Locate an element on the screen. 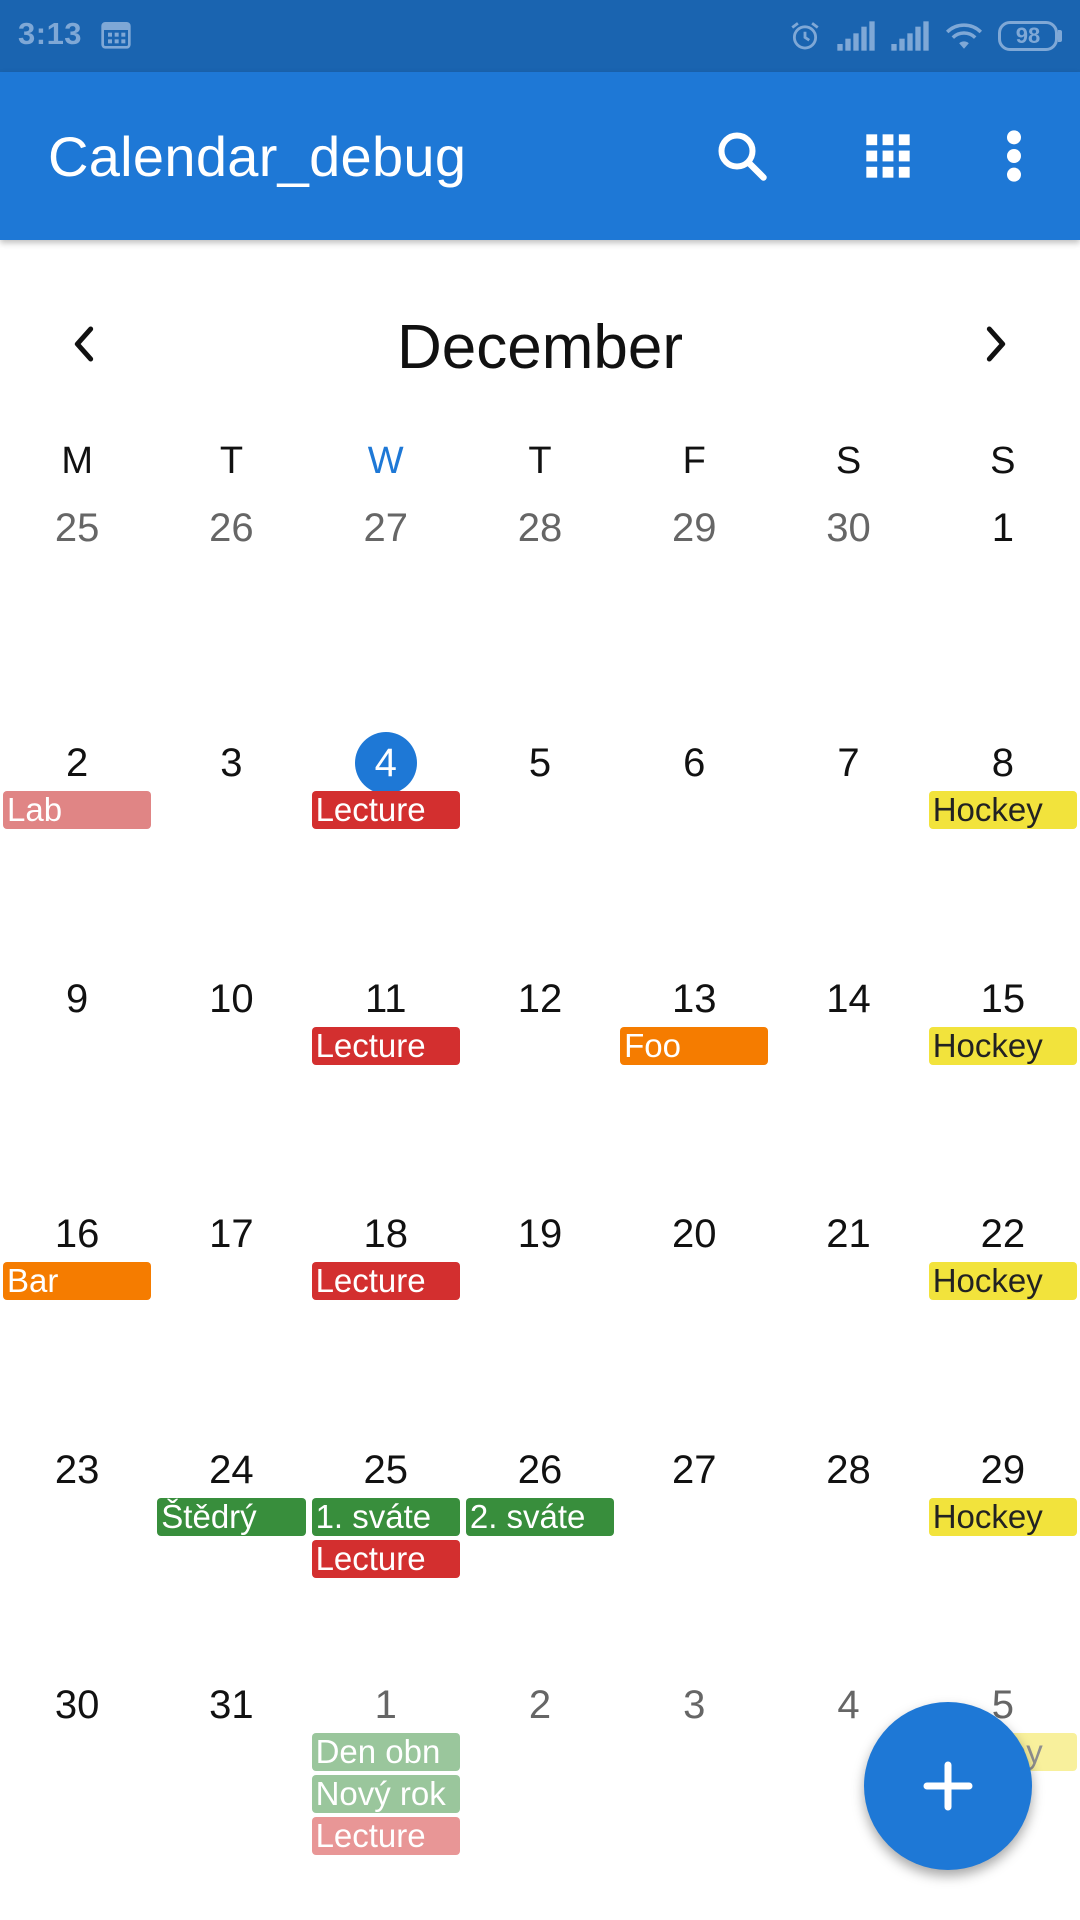 The image size is (1080, 1920). day-cell: 15 Hockey is located at coordinates (1003, 1088).